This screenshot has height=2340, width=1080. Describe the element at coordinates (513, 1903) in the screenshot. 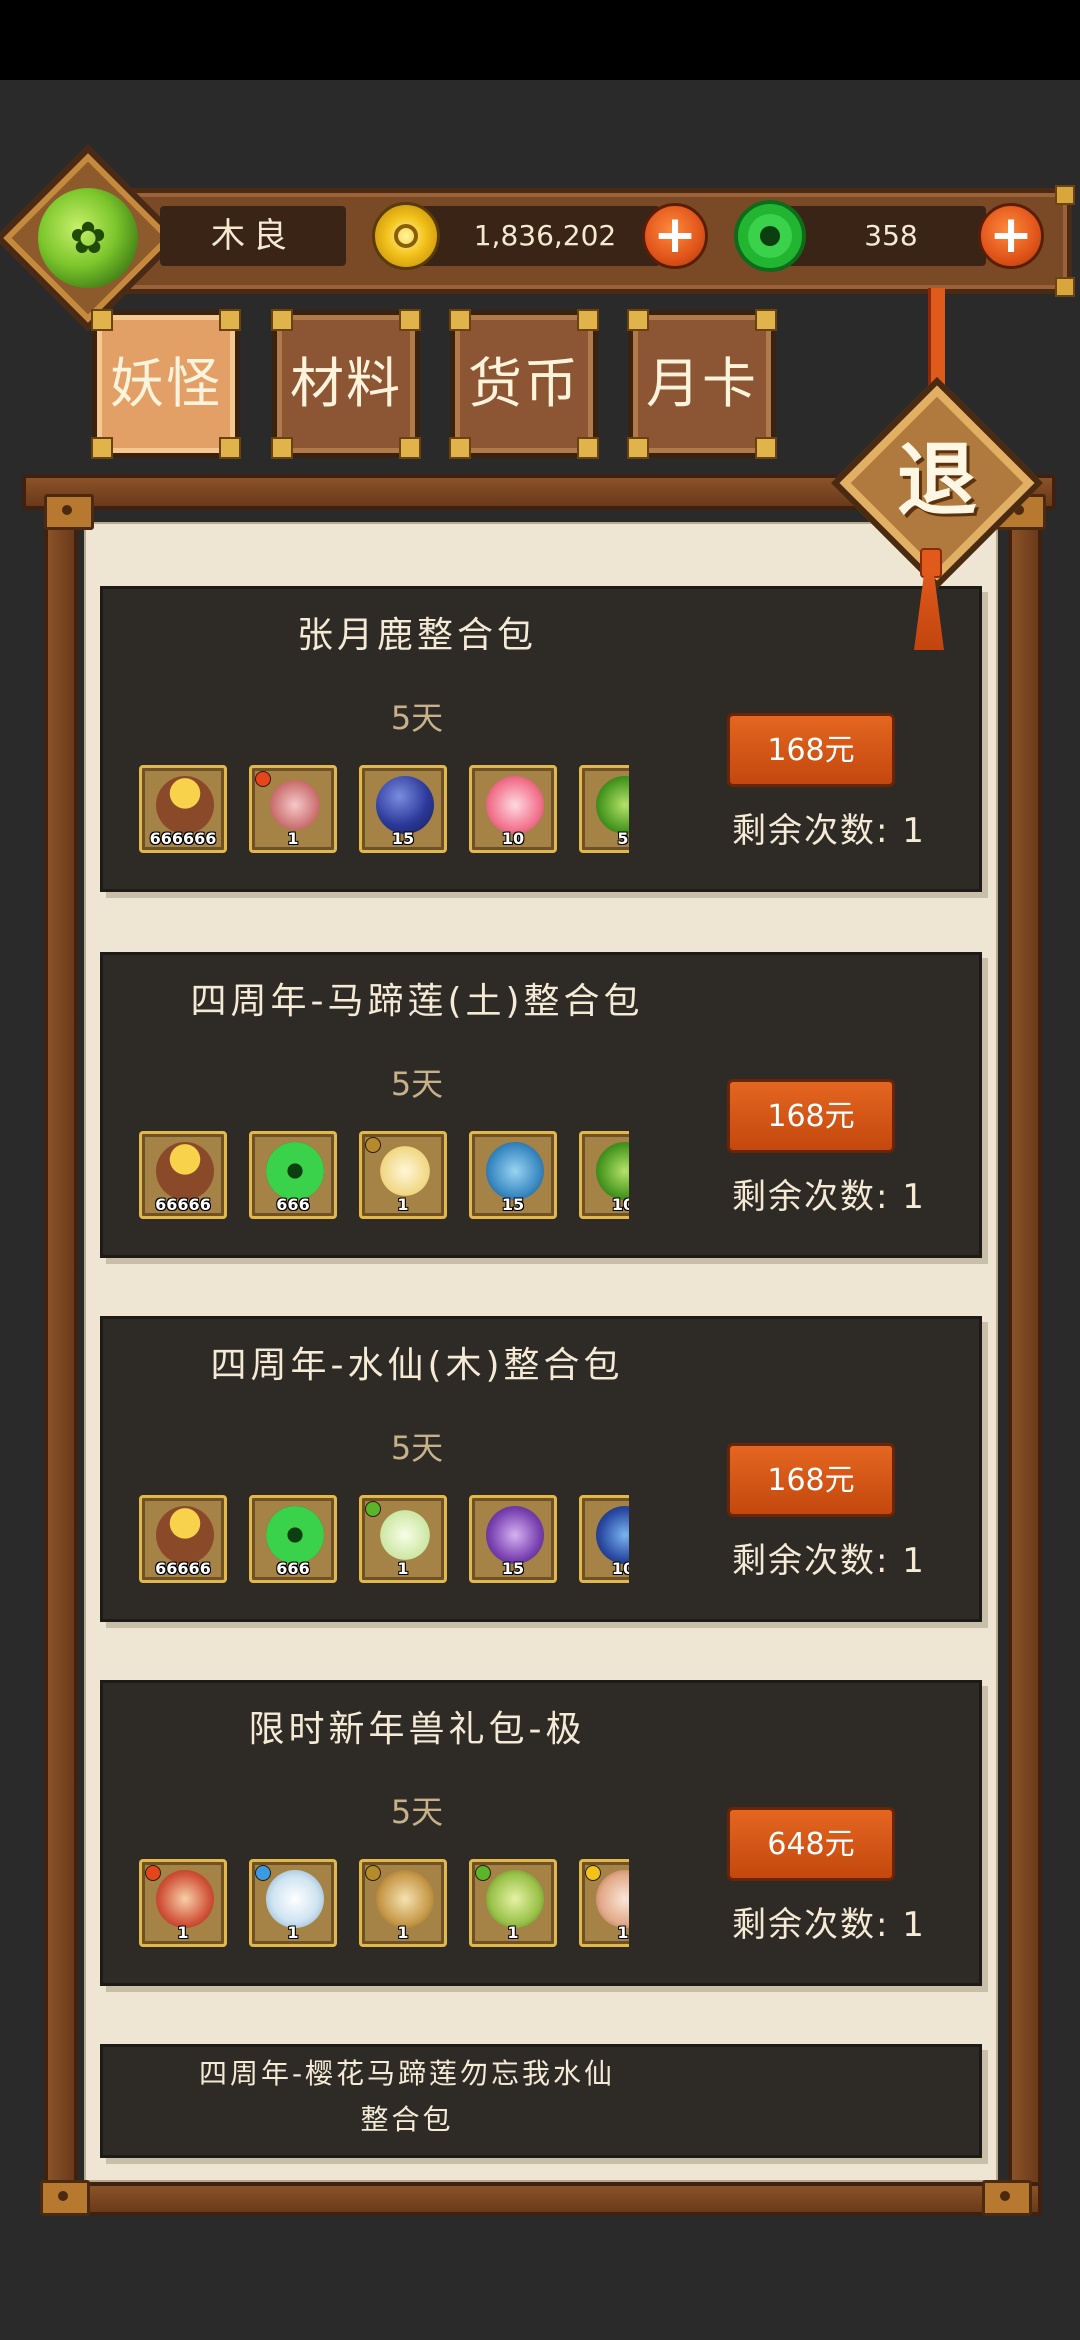

I see `nian-beast-wood-icon: 1` at that location.